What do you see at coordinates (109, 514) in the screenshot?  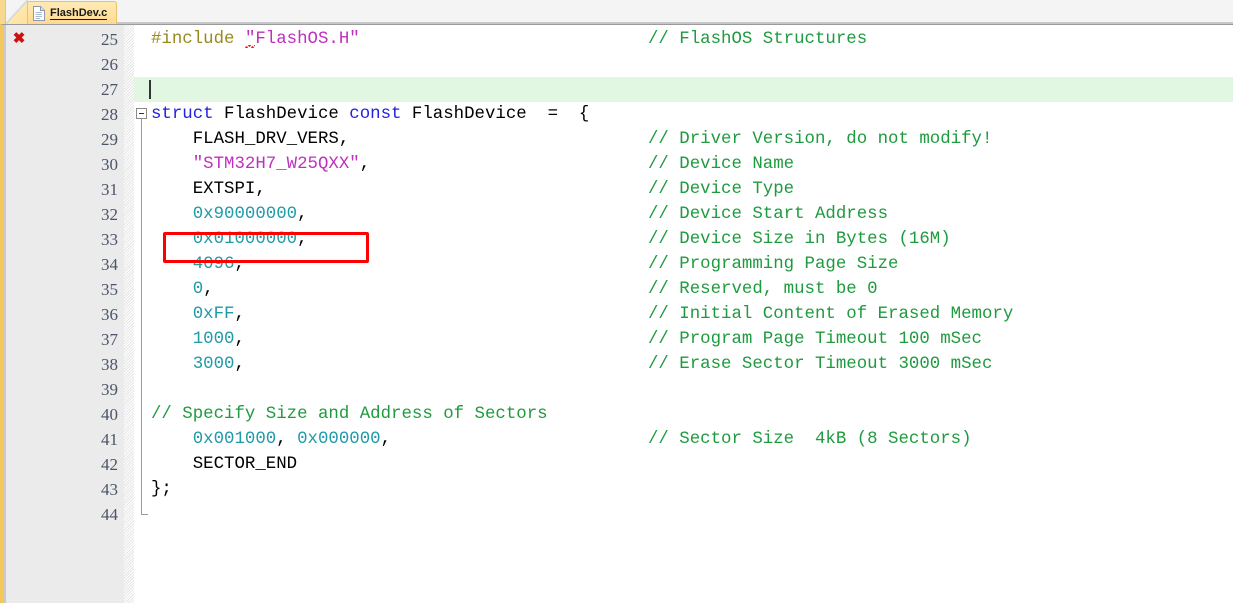 I see `line-number: 44` at bounding box center [109, 514].